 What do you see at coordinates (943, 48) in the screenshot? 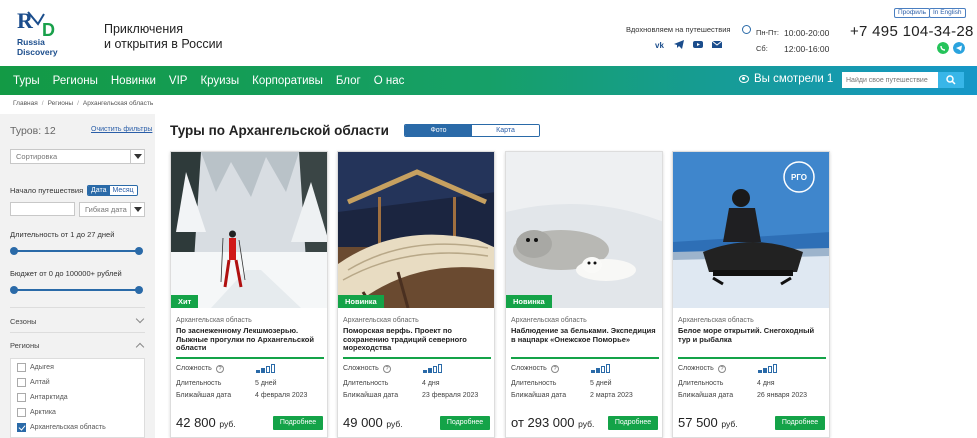
I see `whatsapp-icon` at bounding box center [943, 48].